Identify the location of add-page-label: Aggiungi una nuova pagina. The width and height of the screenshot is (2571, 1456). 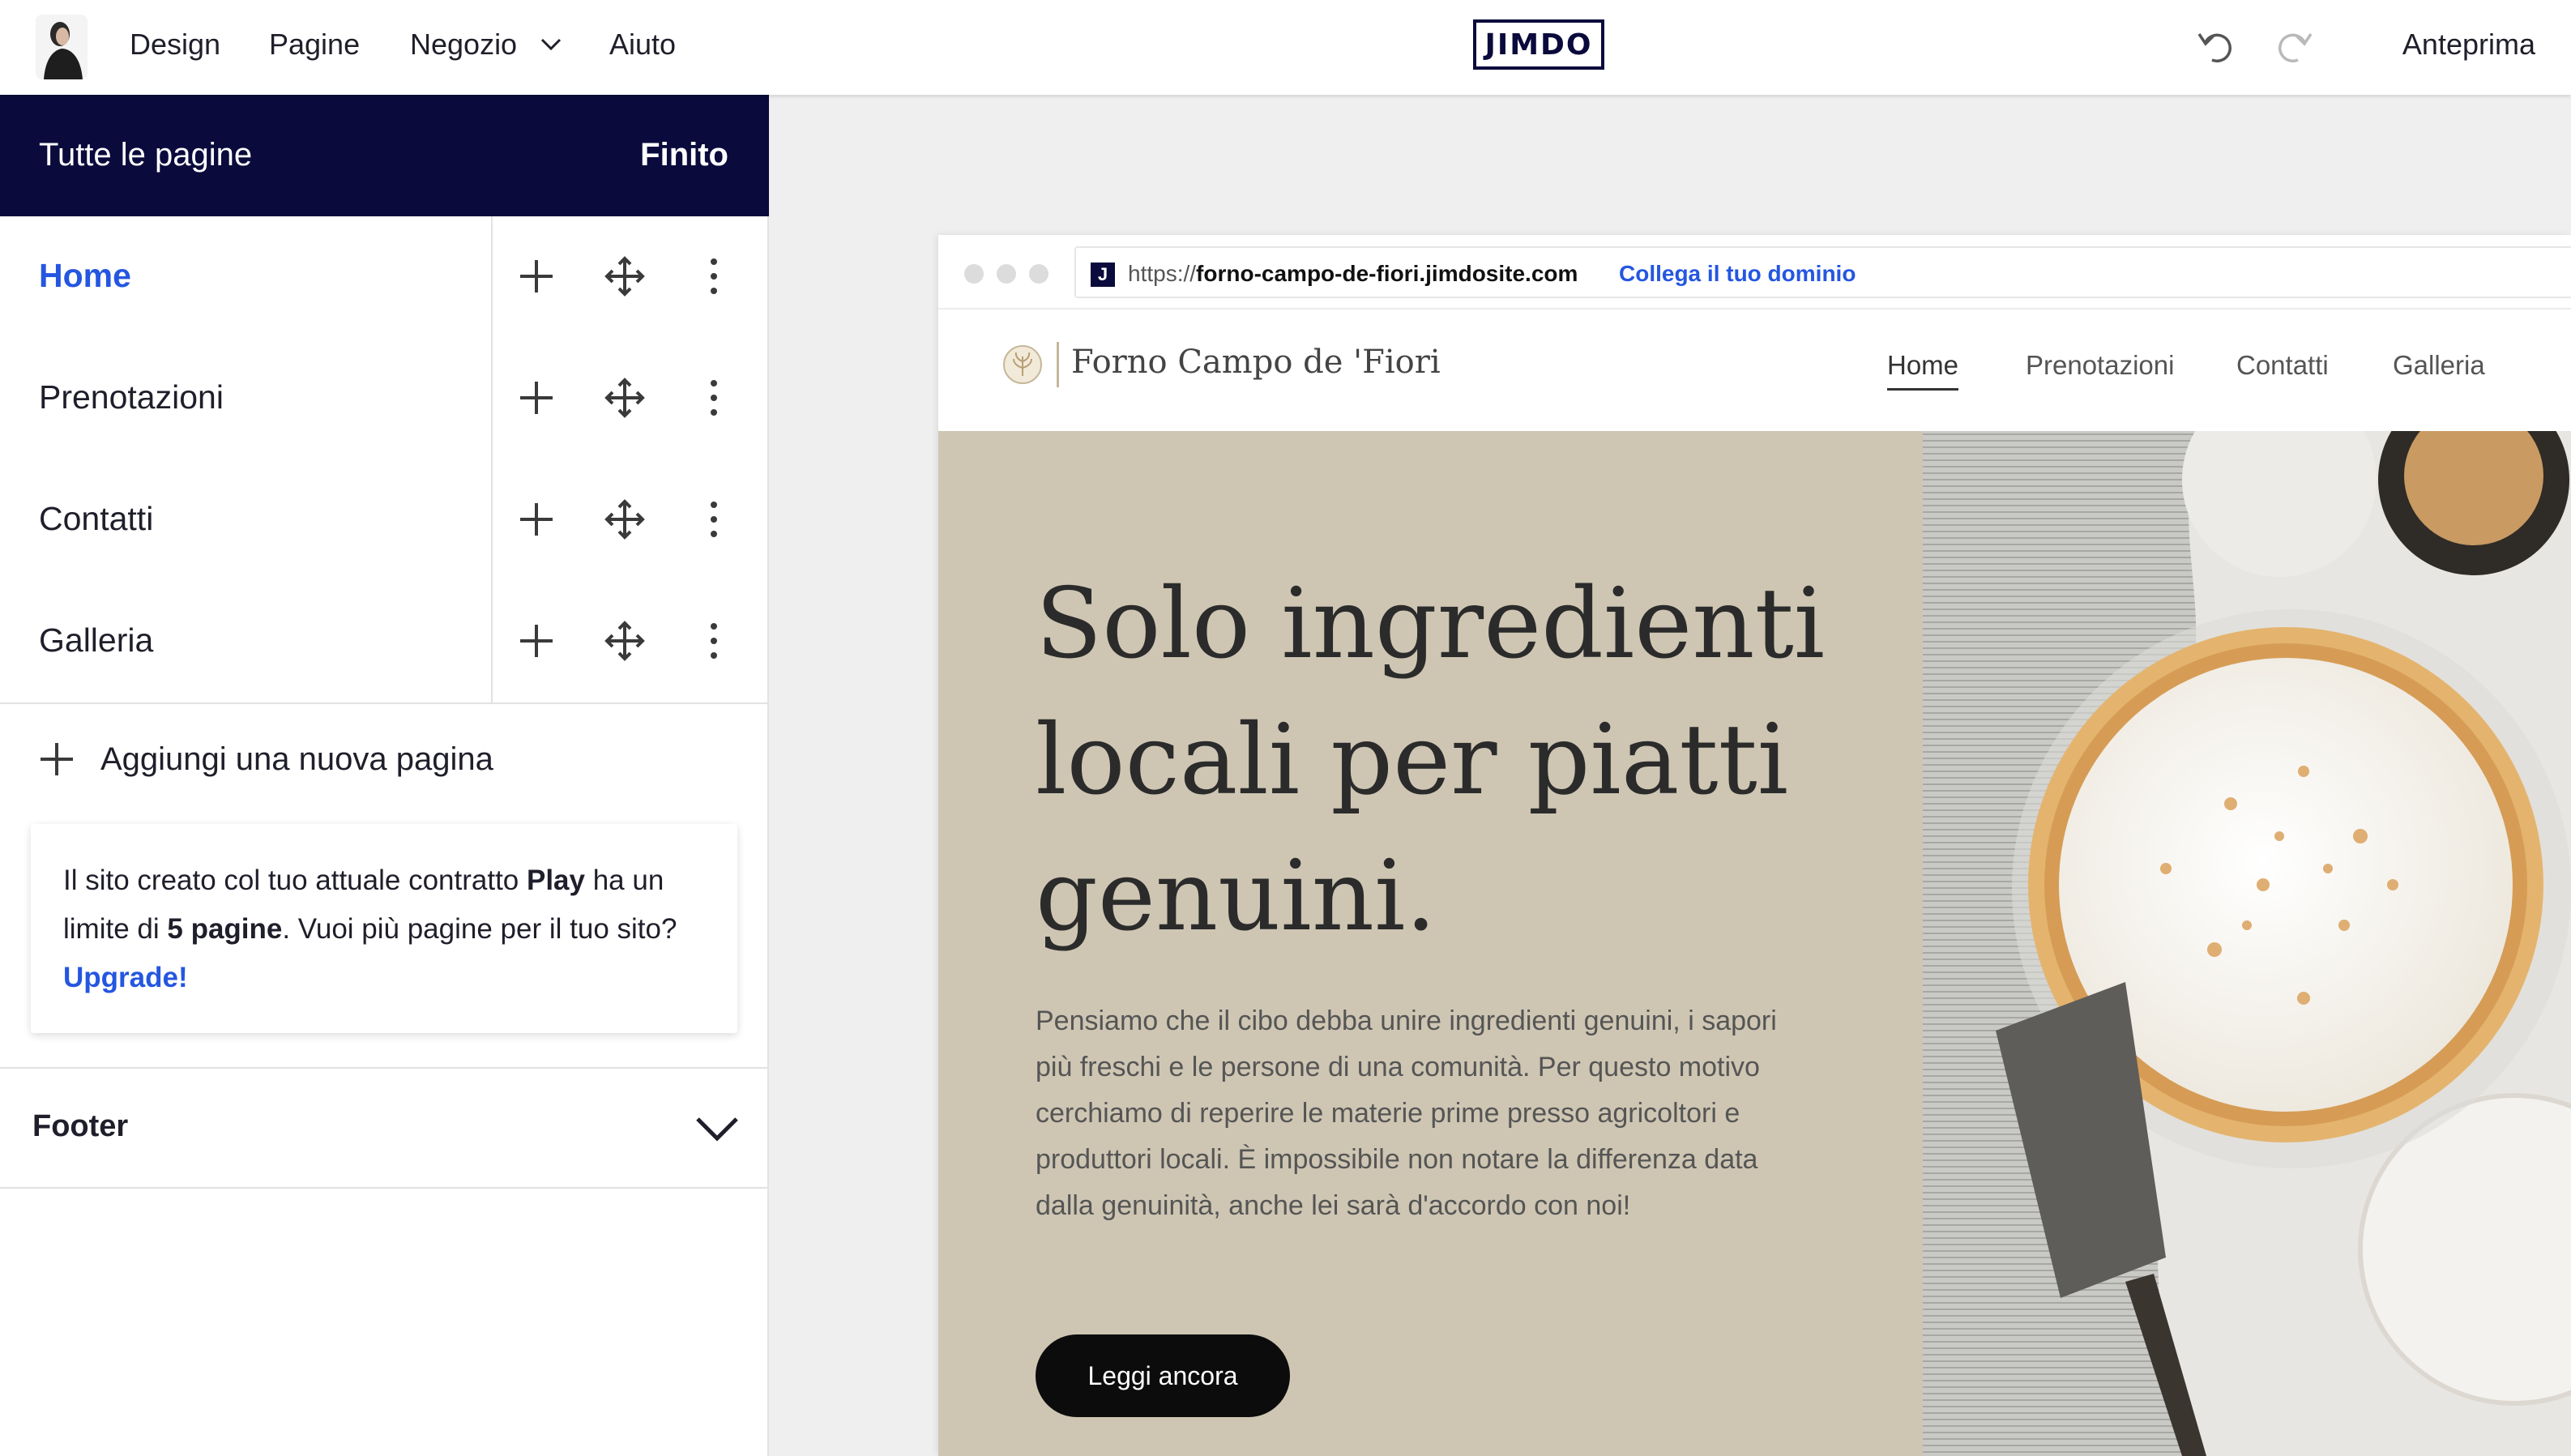
(296, 759).